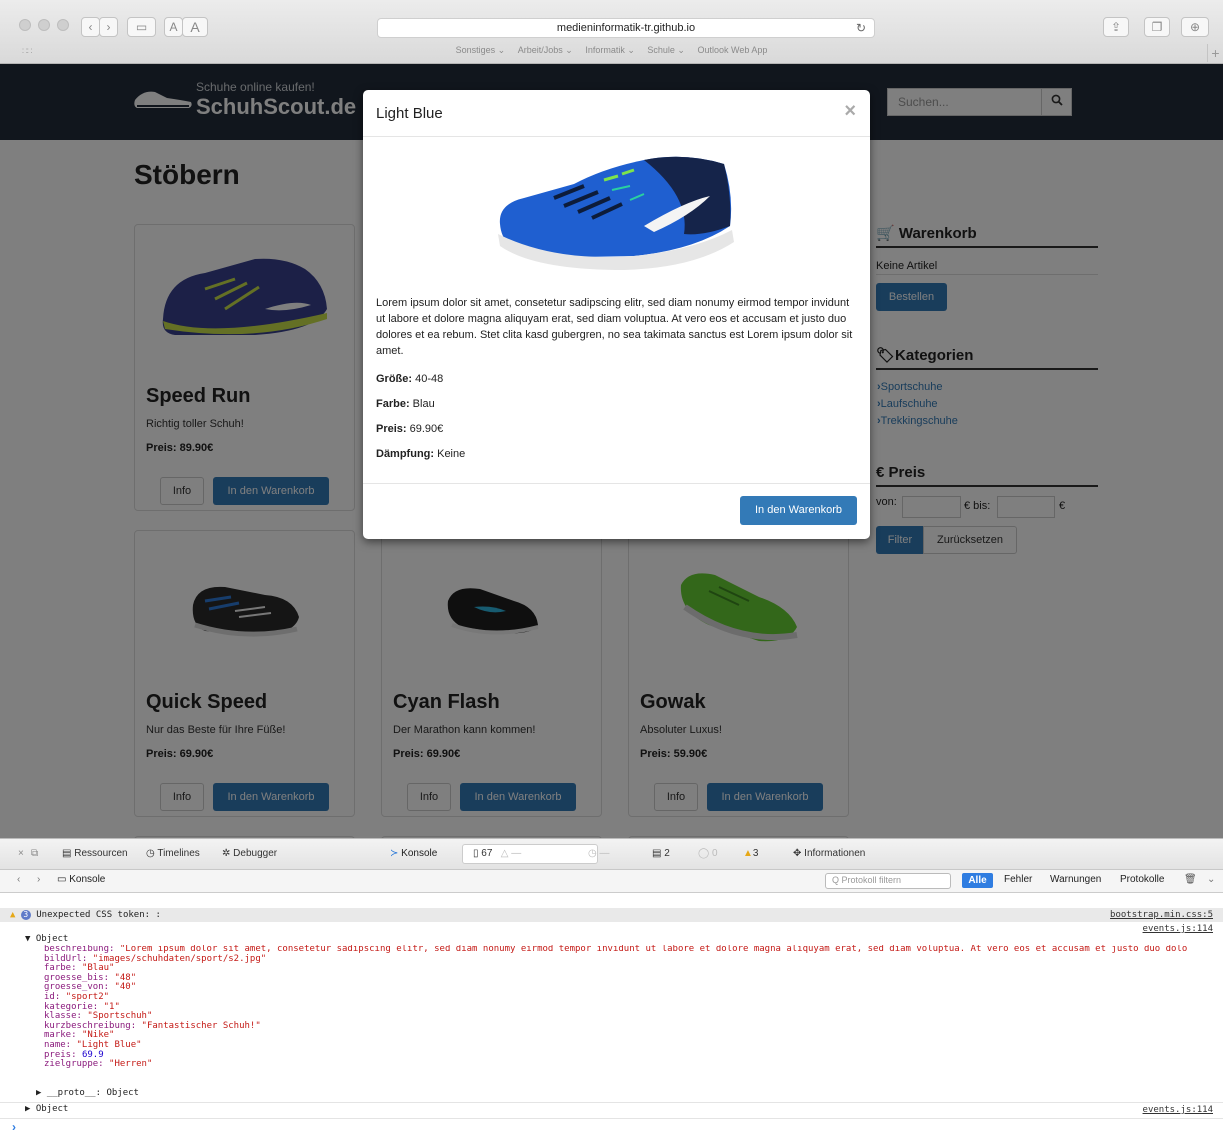  I want to click on property-value: 69.9, so click(92, 1054).